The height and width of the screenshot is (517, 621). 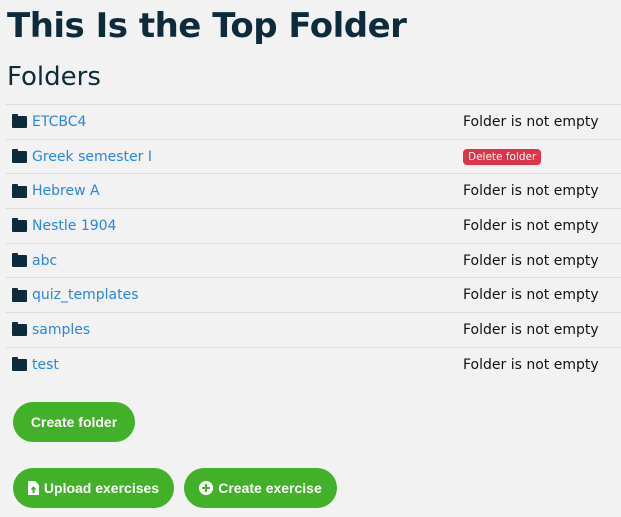 What do you see at coordinates (313, 121) in the screenshot?
I see `table-row: ETCBC4 Folder is not empty` at bounding box center [313, 121].